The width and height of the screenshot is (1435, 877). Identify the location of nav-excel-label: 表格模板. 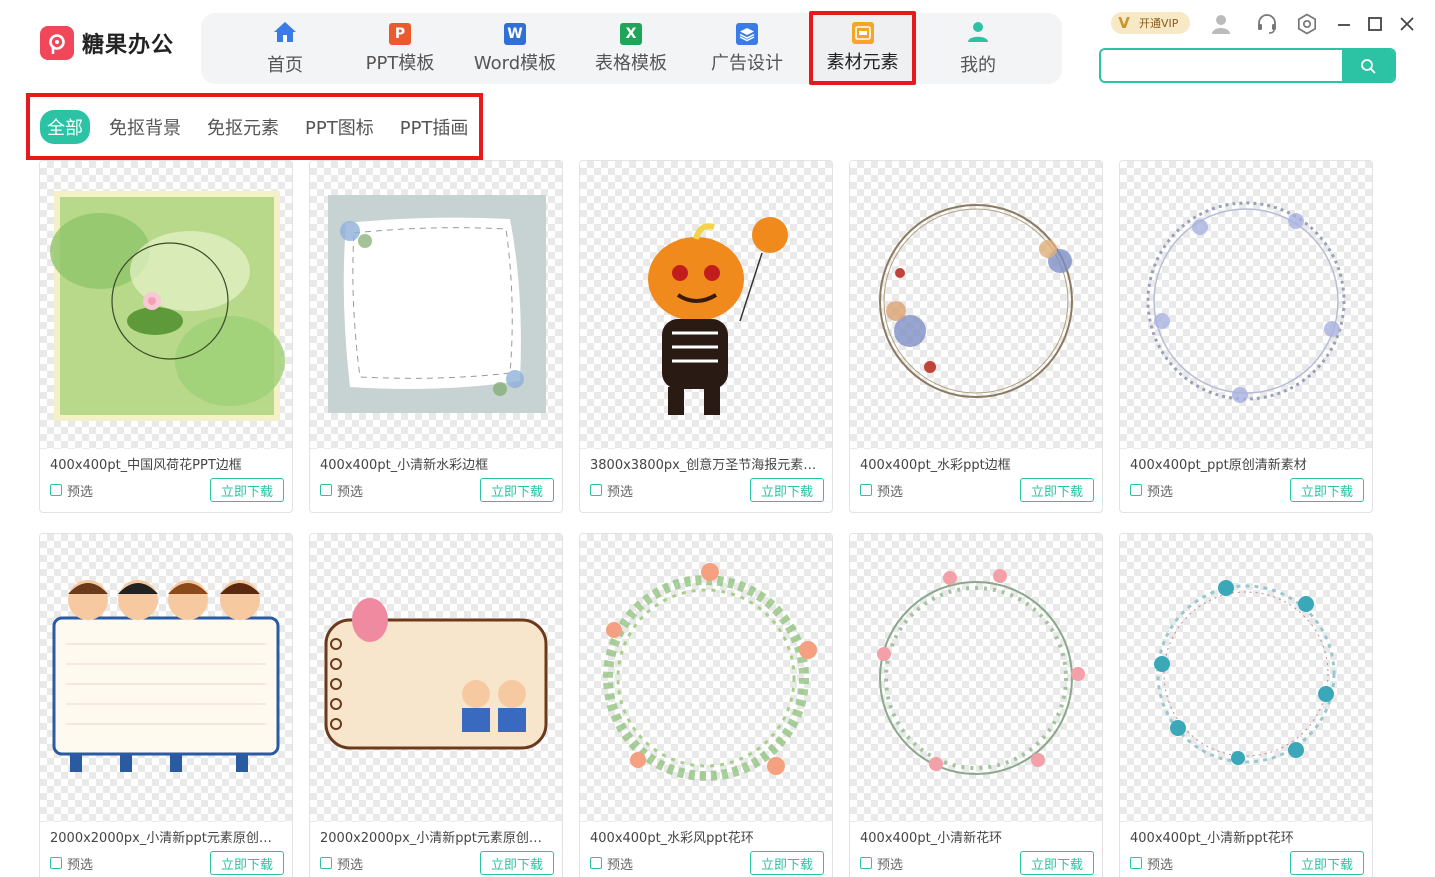
(631, 63).